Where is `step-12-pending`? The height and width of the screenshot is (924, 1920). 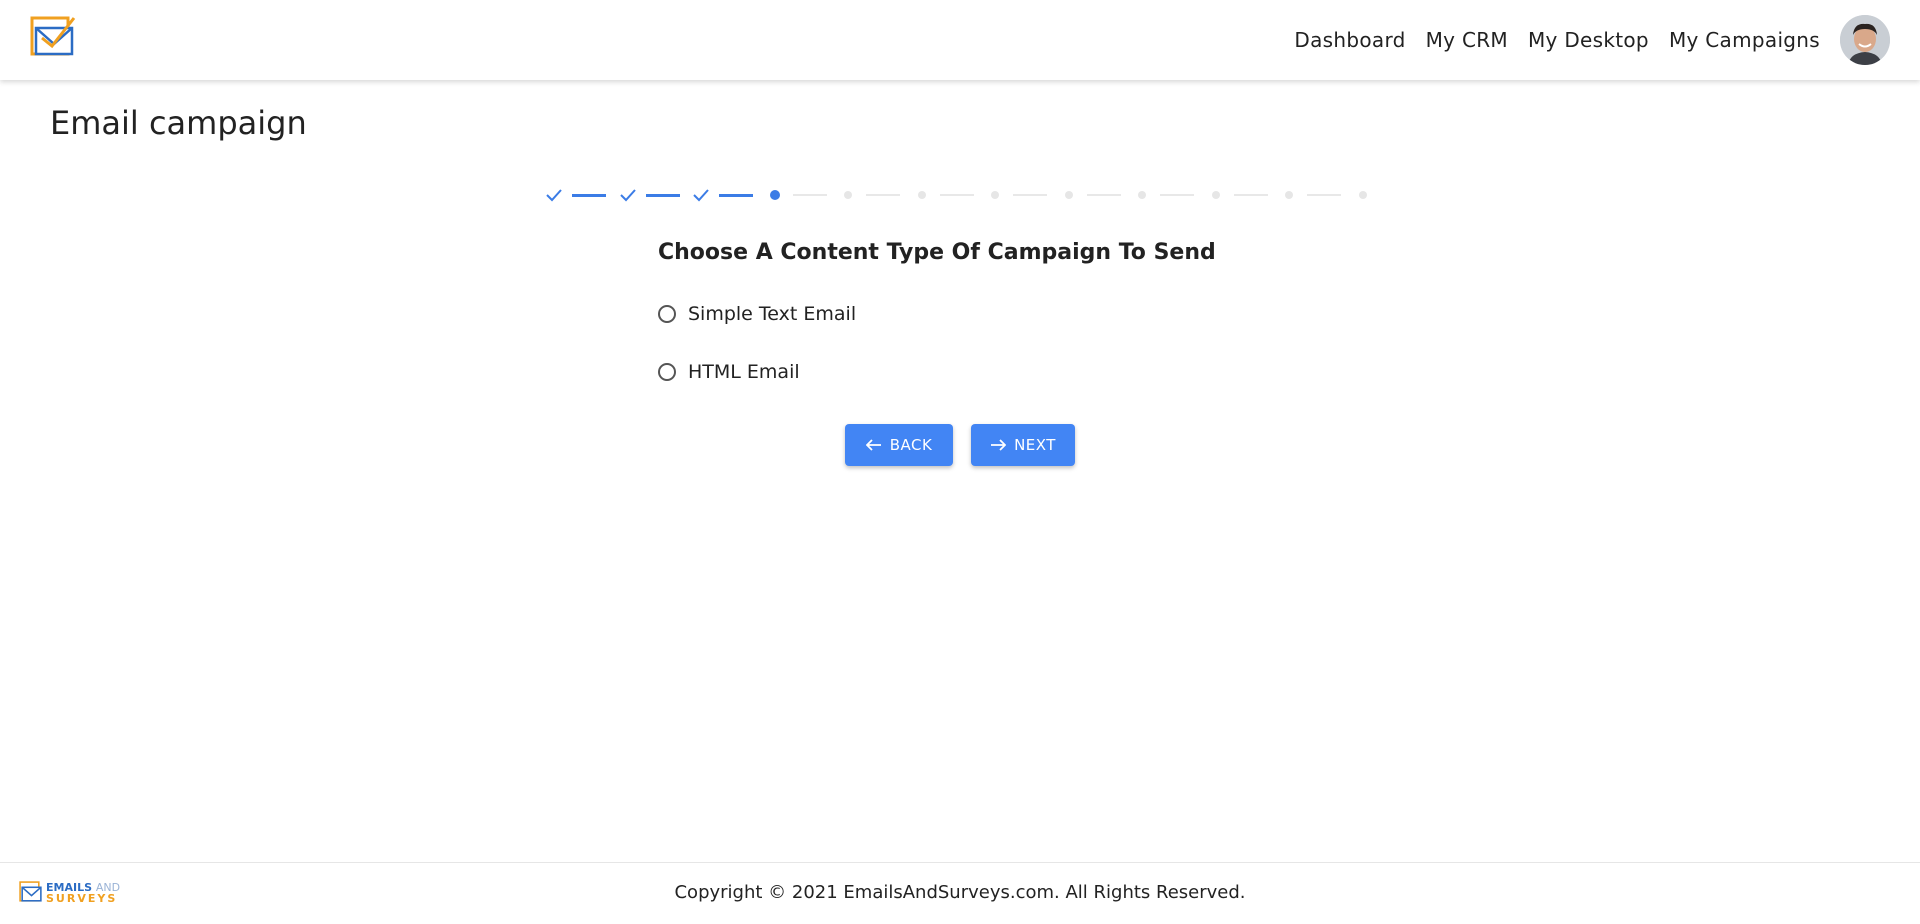 step-12-pending is located at coordinates (1363, 195).